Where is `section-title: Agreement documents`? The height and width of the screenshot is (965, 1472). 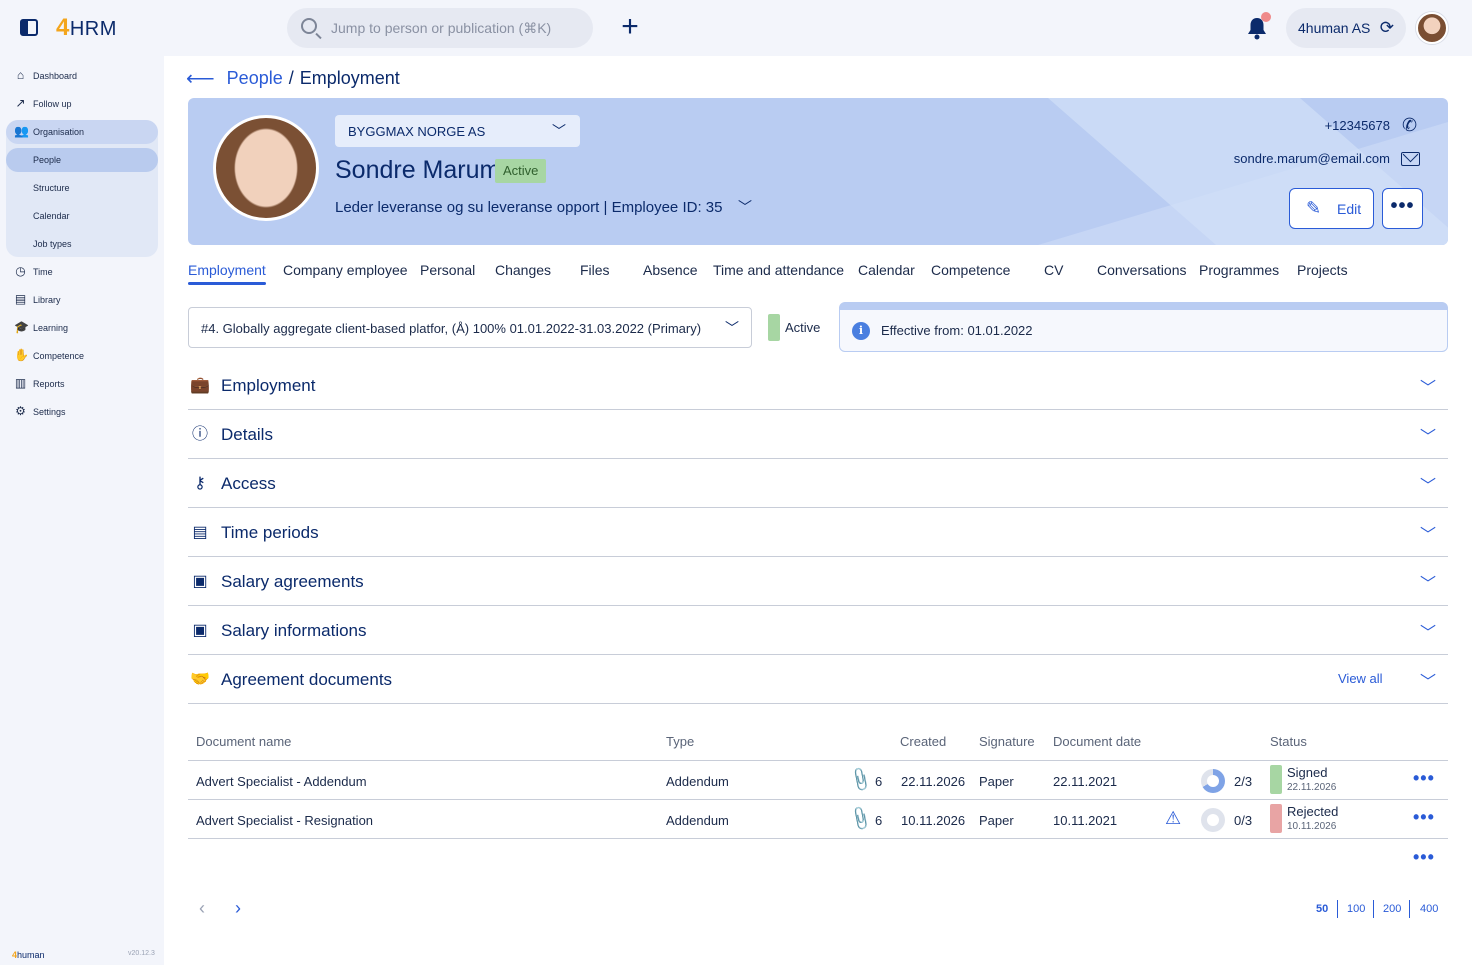
section-title: Agreement documents is located at coordinates (307, 679).